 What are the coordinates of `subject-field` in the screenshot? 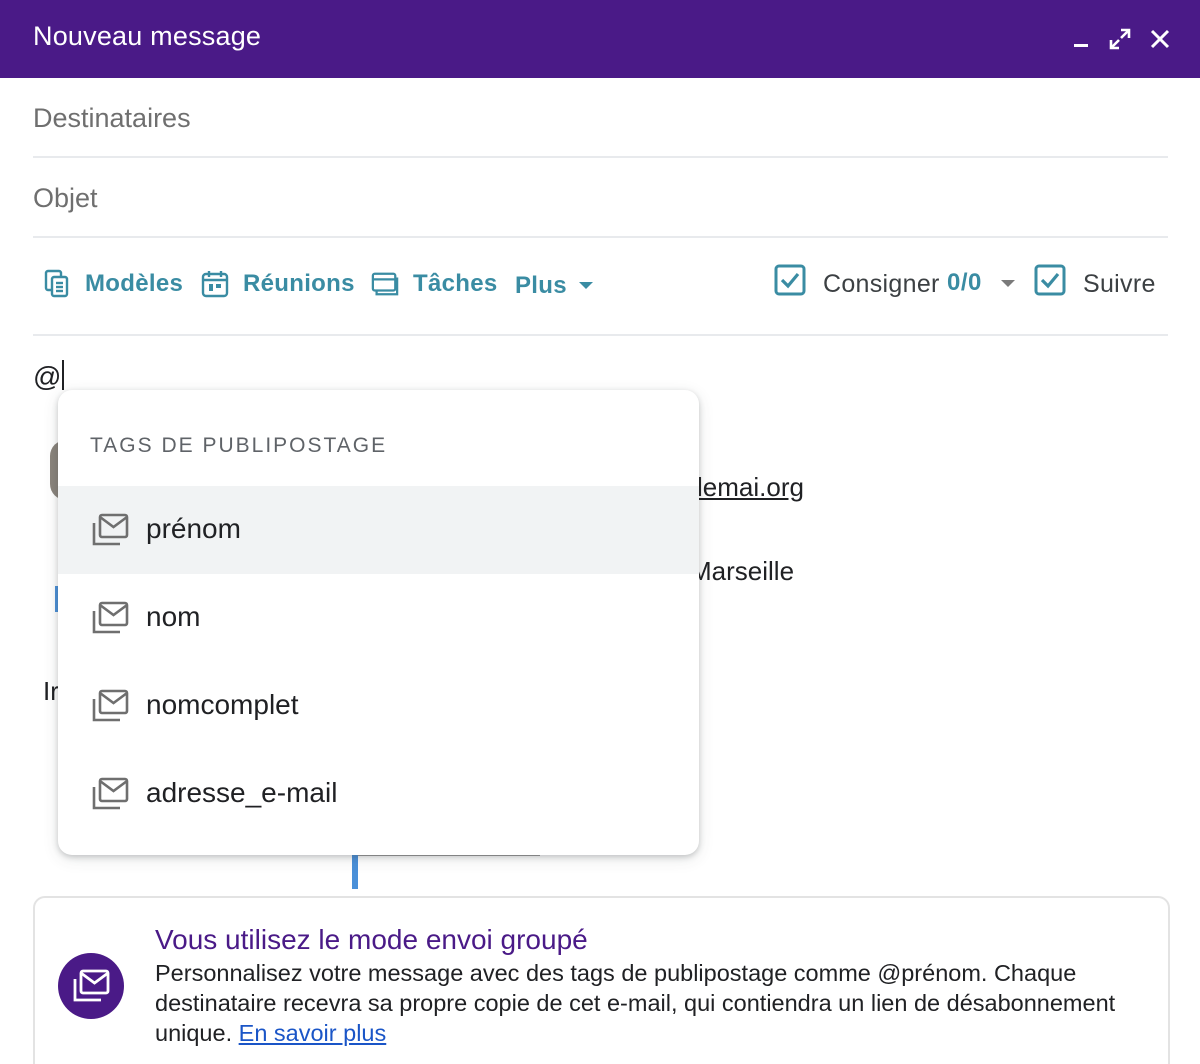 It's located at (600, 198).